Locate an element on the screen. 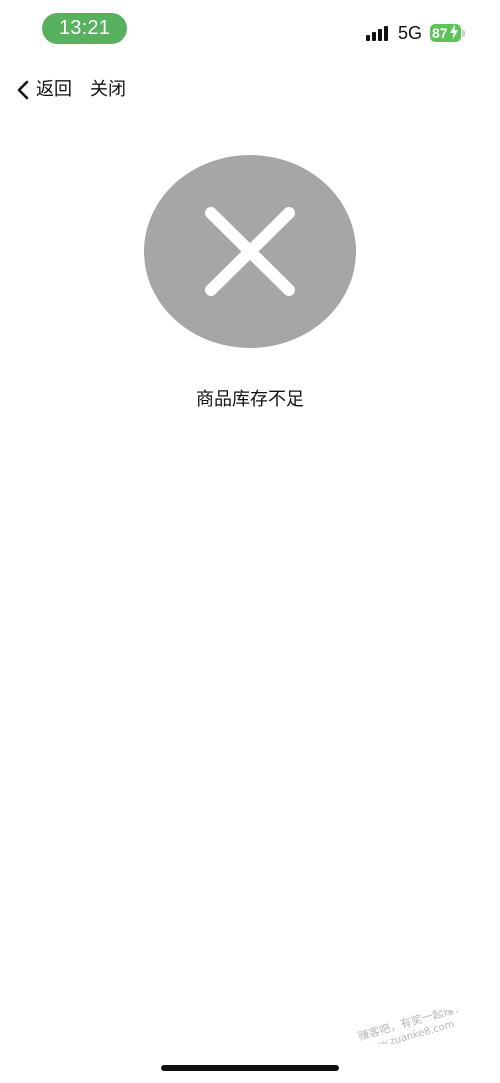  status-bar: 13:21 5G 87 is located at coordinates (250, 30).